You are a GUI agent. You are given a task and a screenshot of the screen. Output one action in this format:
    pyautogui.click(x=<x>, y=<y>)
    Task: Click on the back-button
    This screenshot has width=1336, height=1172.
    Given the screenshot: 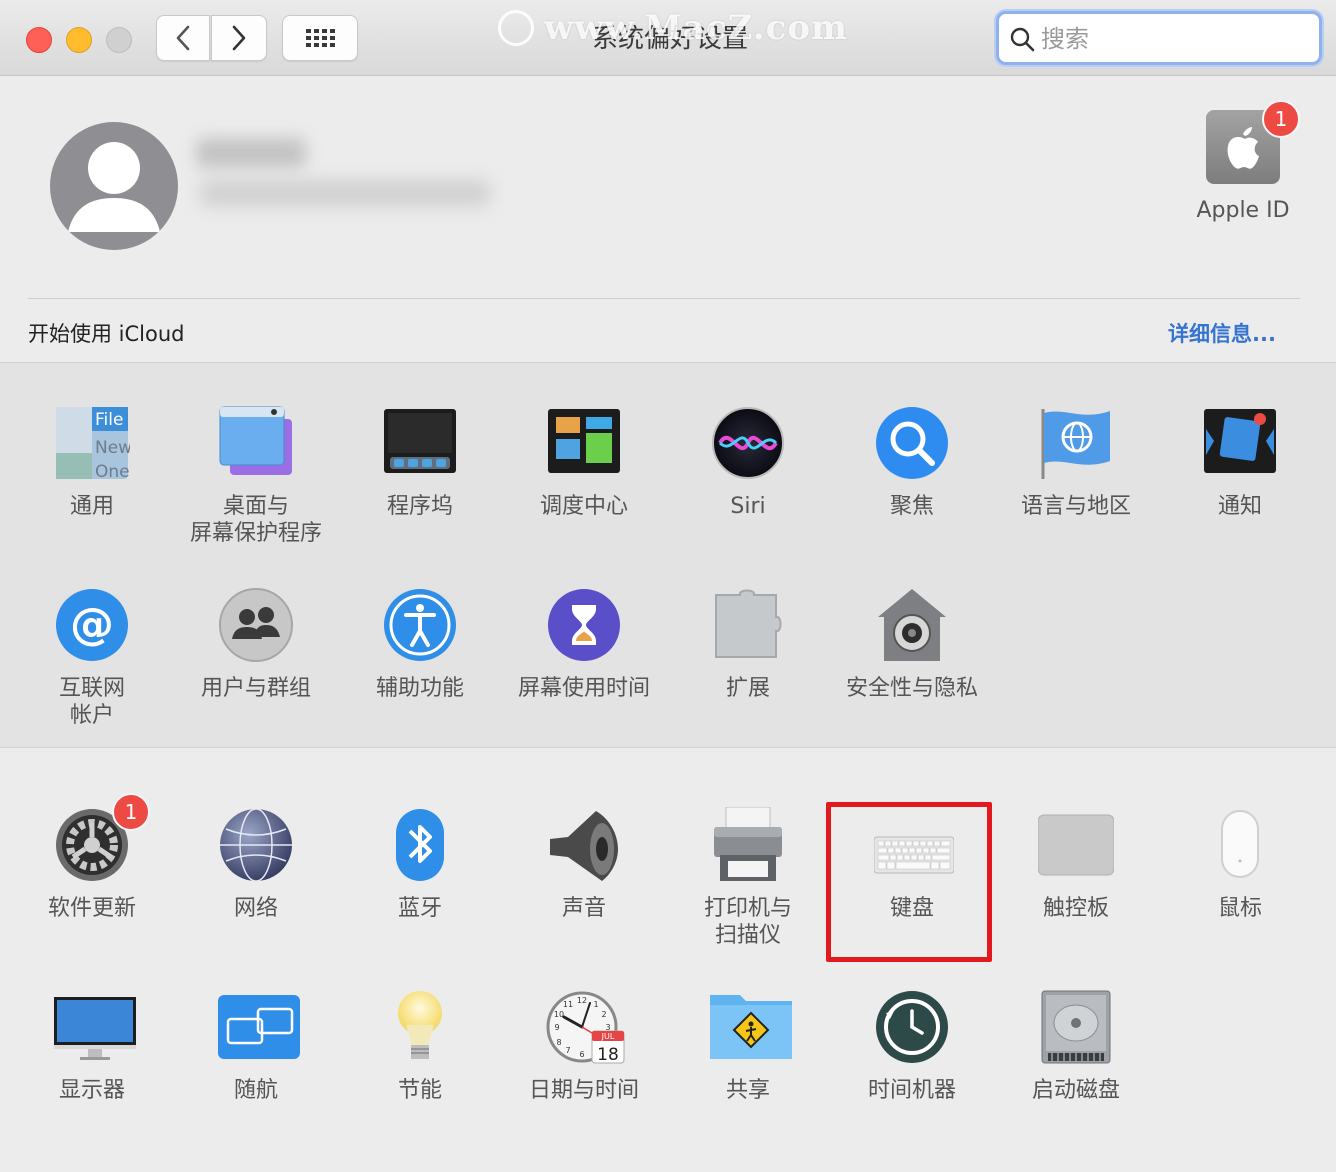 What is the action you would take?
    pyautogui.click(x=183, y=38)
    